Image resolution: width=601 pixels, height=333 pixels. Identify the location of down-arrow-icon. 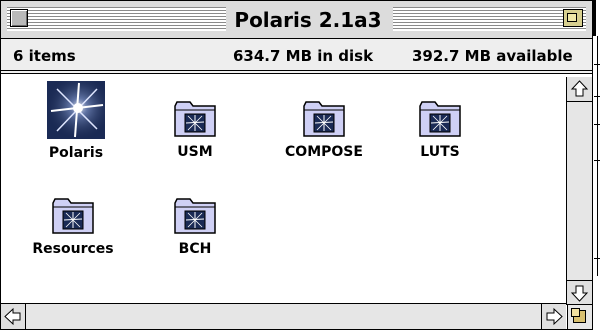
(579, 293).